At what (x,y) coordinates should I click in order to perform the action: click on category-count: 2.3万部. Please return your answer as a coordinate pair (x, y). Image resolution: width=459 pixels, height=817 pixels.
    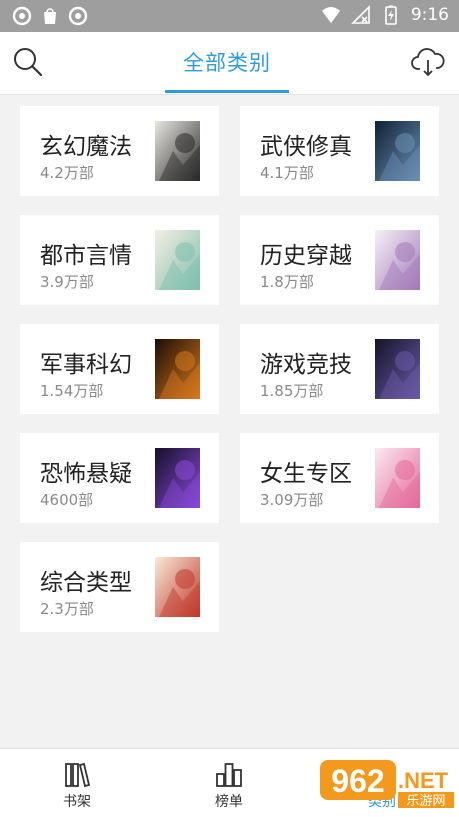
    Looking at the image, I should click on (67, 609).